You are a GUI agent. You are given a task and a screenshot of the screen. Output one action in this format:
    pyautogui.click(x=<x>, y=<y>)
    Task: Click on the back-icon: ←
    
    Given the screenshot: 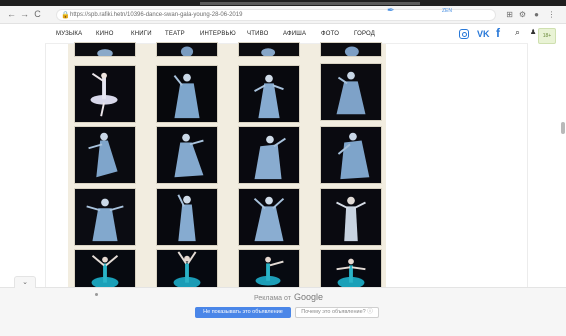 What is the action you would take?
    pyautogui.click(x=11, y=14)
    